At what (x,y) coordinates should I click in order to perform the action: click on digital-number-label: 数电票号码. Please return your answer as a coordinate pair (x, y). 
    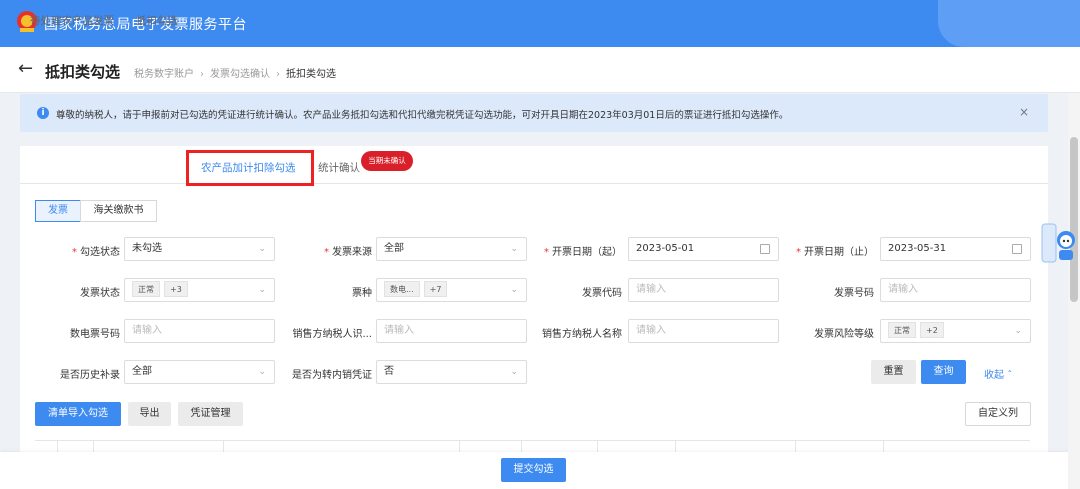
    Looking at the image, I should click on (95, 334).